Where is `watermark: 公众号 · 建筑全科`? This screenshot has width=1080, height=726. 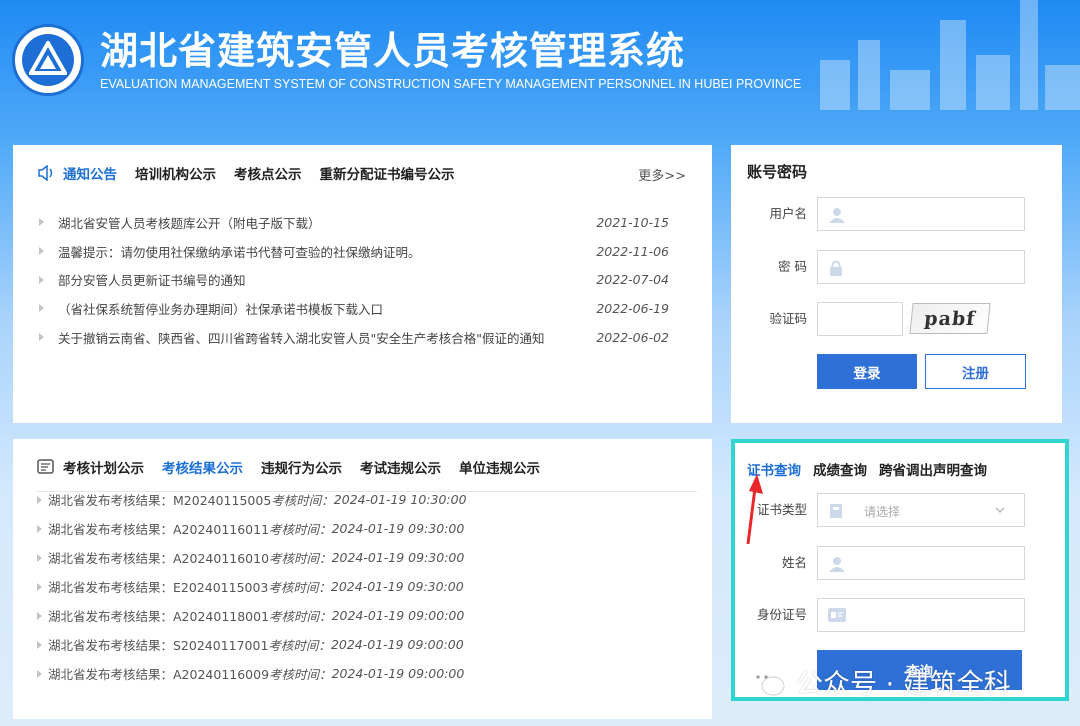
watermark: 公众号 · 建筑全科 is located at coordinates (879, 681).